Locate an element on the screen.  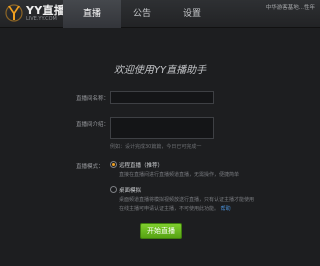
remote-live-radio is located at coordinates (113, 164).